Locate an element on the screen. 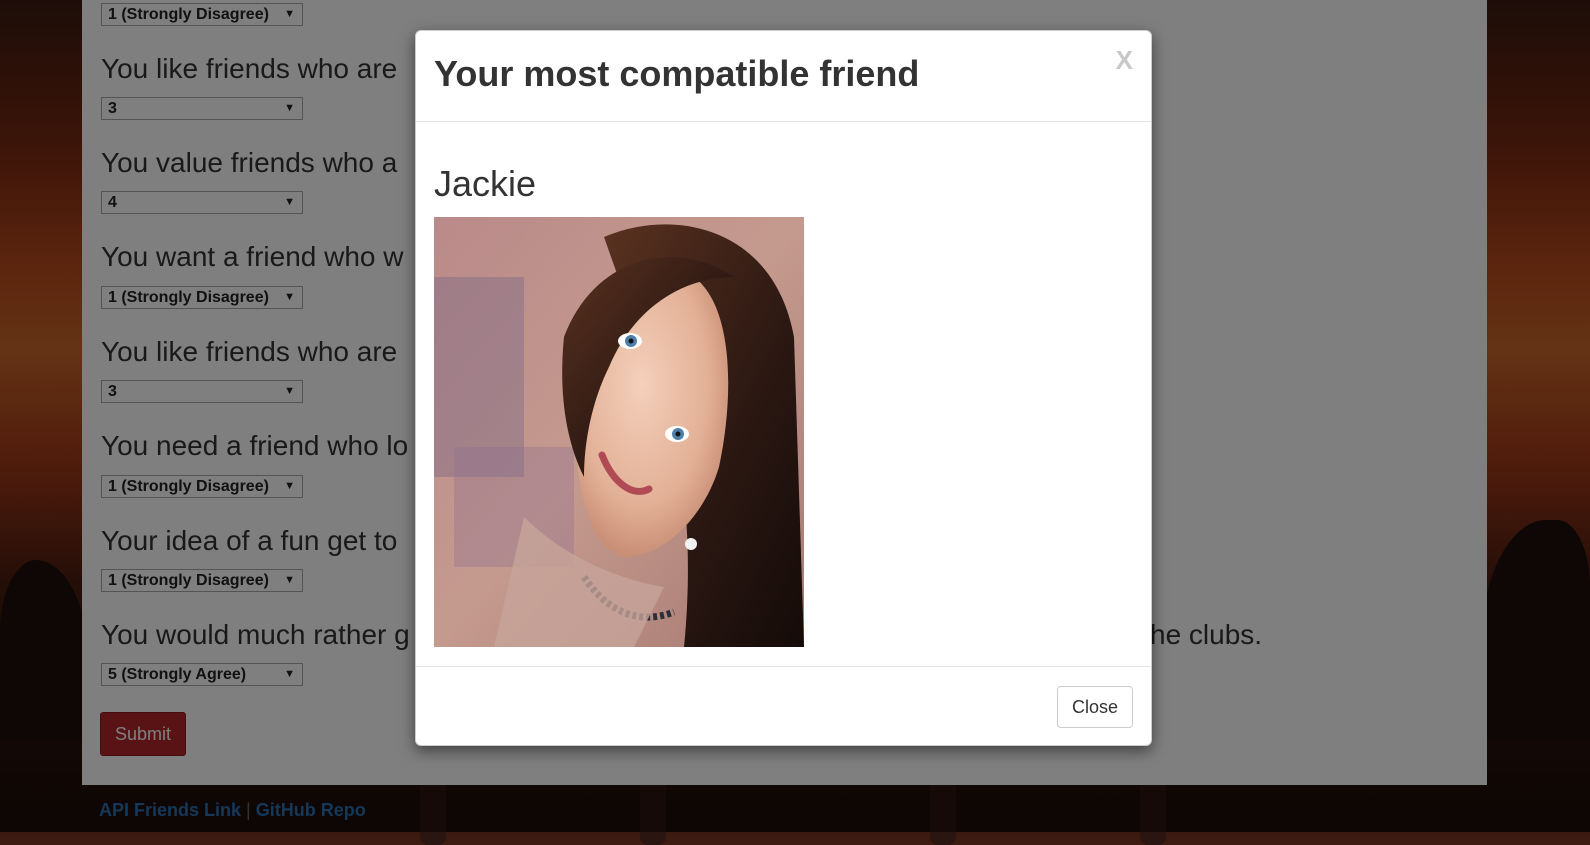  modal-header: Your most compatible friend X is located at coordinates (783, 76).